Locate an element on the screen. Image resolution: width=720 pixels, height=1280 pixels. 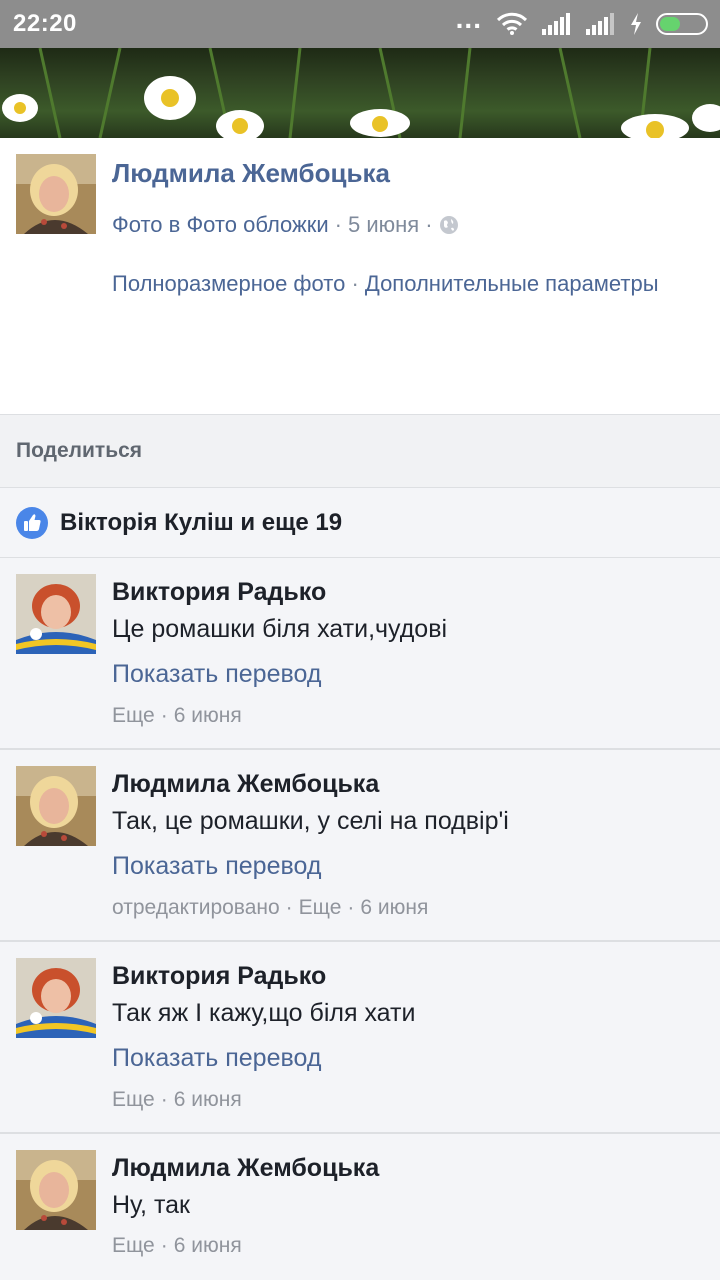
full-size-photo-link: Полноразмерное фото is located at coordinates (228, 283).